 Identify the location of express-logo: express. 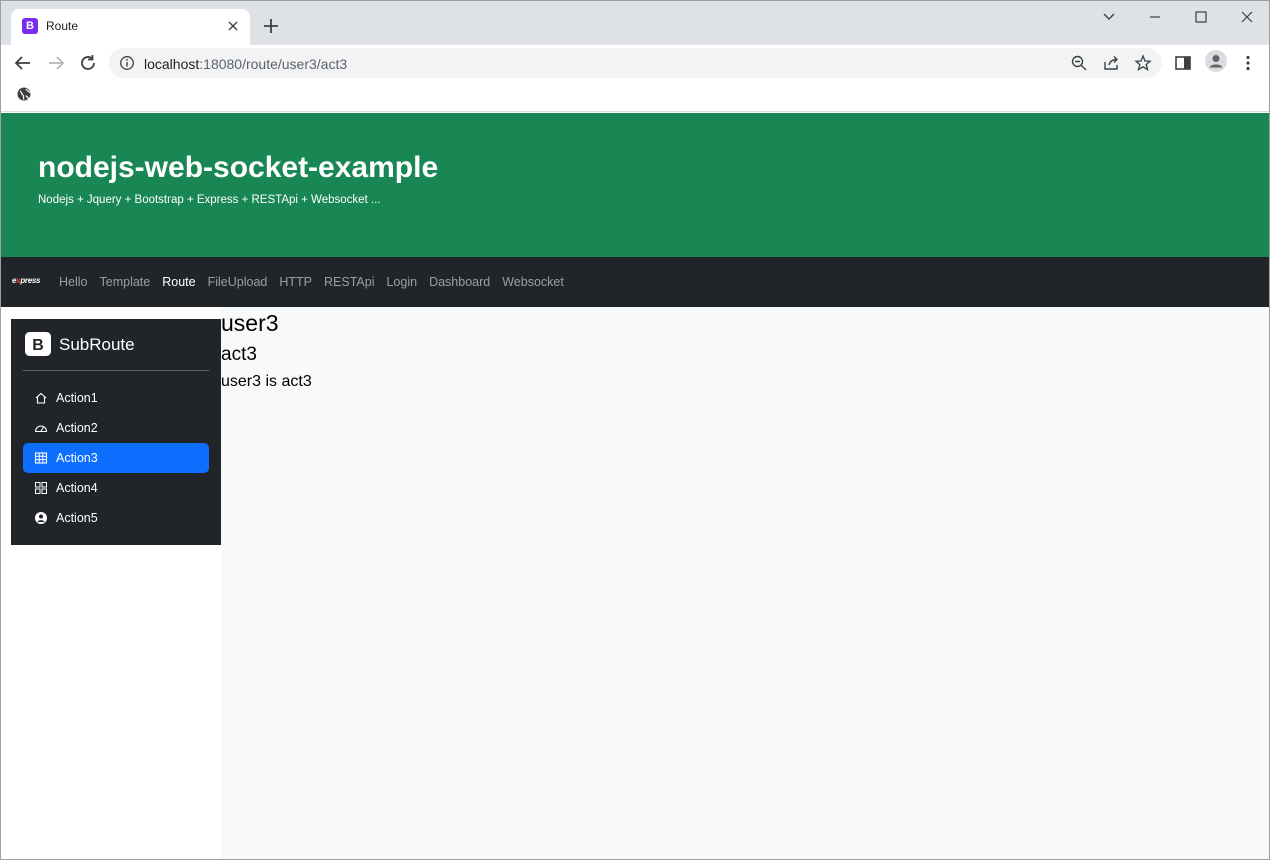
(26, 280).